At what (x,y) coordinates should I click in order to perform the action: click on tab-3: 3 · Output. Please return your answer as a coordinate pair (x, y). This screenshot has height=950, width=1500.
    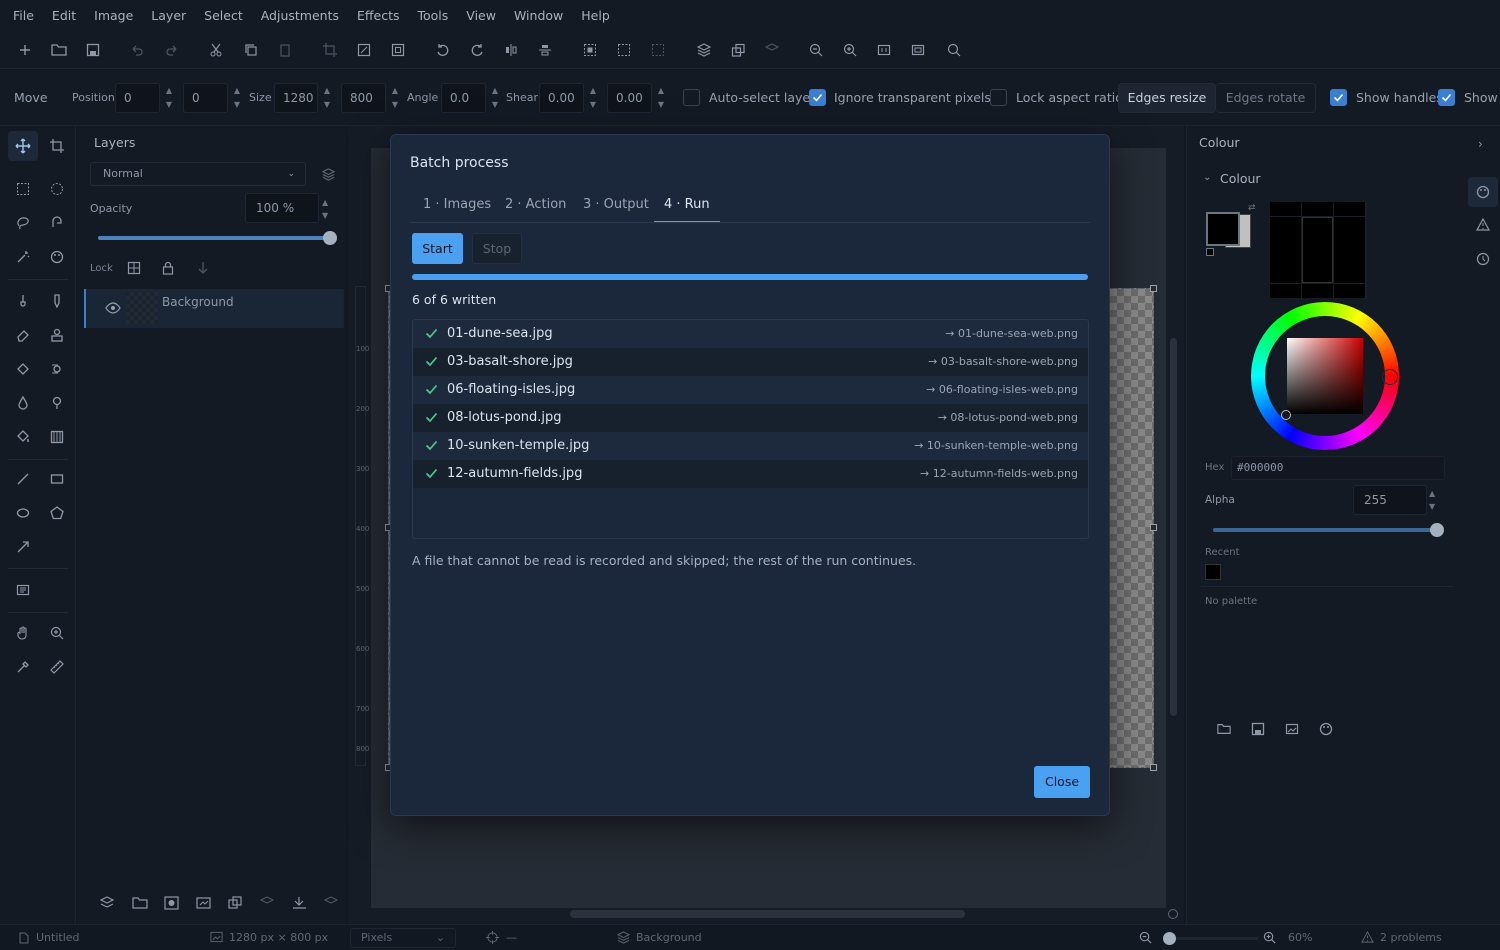
    Looking at the image, I should click on (616, 208).